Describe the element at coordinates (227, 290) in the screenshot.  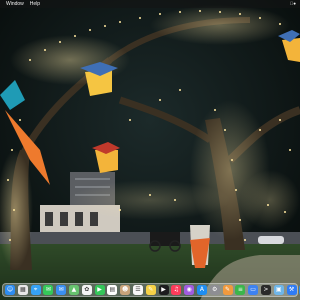
I see `pages-icon: ✎` at that location.